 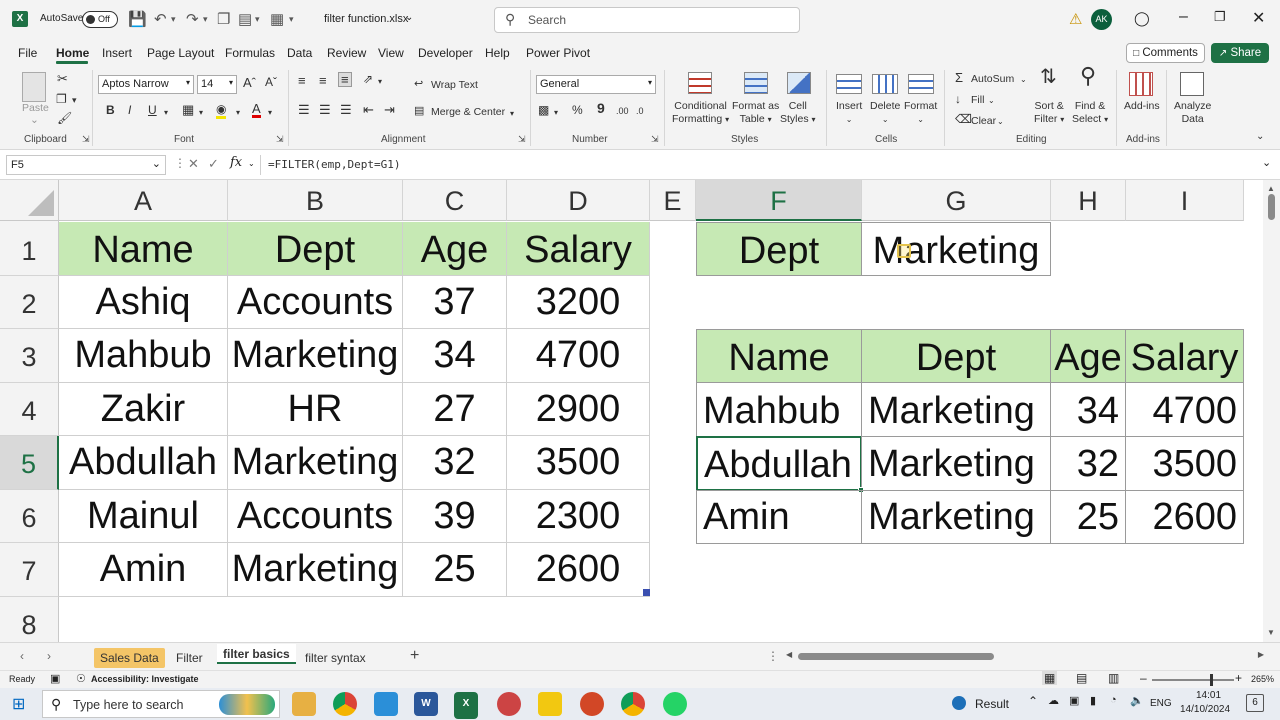 I want to click on fill-color-dropdown-icon: ▾, so click(x=238, y=112).